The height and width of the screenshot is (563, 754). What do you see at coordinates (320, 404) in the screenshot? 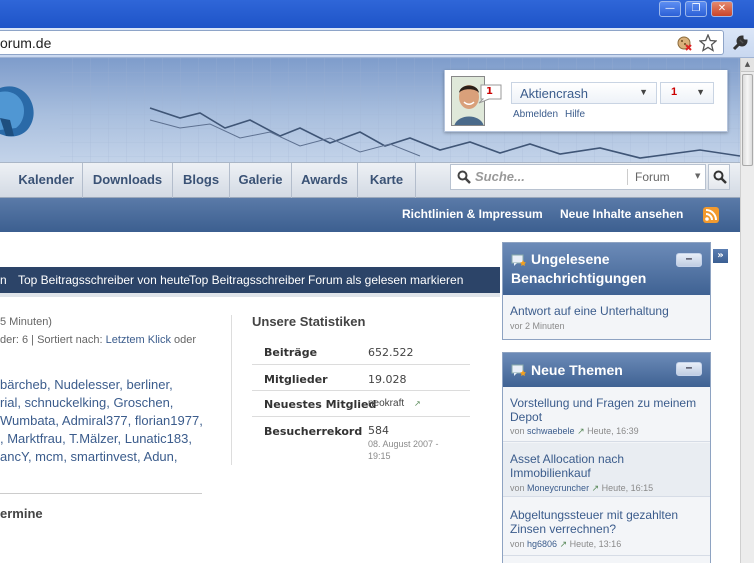
I see `stat-label: Neuestes Mitglied` at bounding box center [320, 404].